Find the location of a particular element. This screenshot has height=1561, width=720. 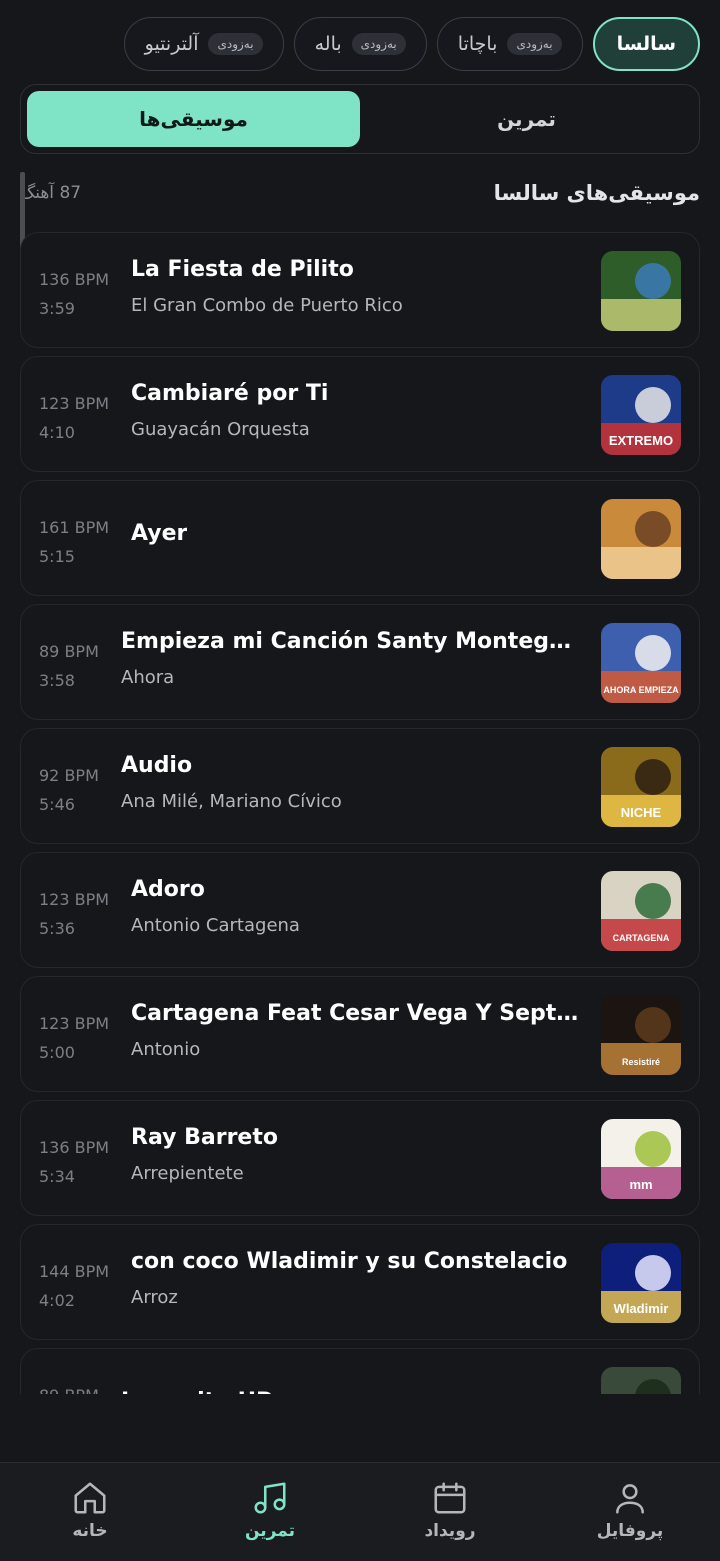

album-cover: mm is located at coordinates (641, 1159).